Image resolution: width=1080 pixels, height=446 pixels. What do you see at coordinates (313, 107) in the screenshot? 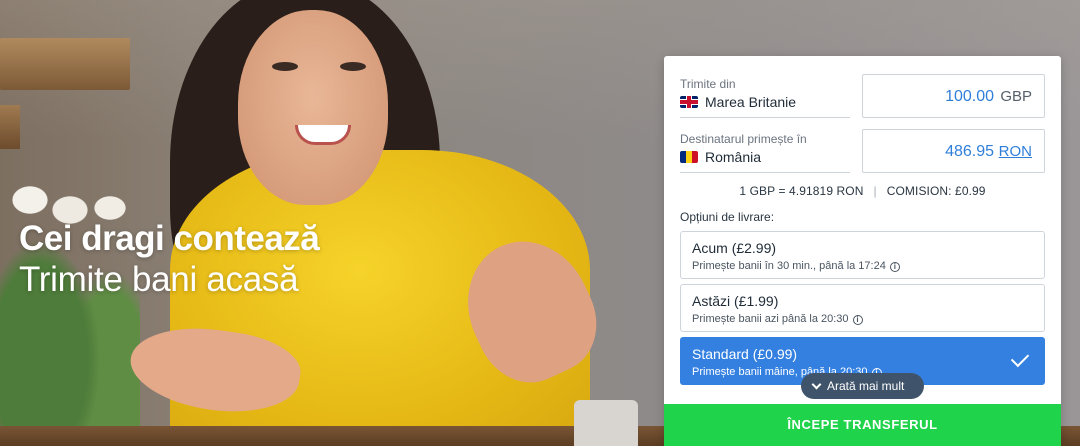
I see `face` at bounding box center [313, 107].